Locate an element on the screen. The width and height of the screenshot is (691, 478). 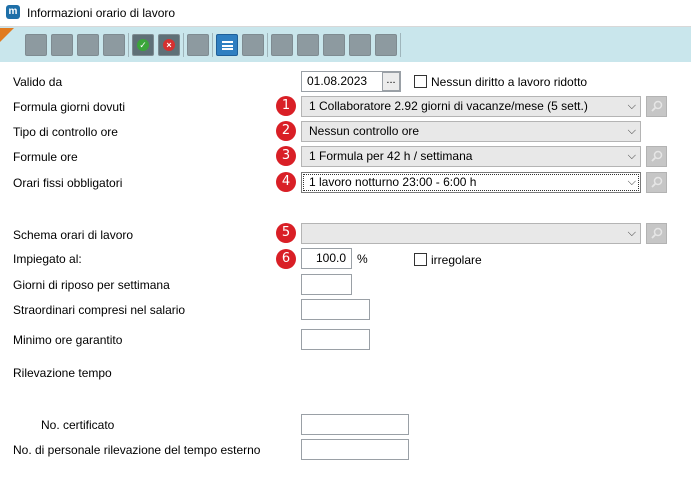
schema-orari-select: ⌵ is located at coordinates (471, 233).